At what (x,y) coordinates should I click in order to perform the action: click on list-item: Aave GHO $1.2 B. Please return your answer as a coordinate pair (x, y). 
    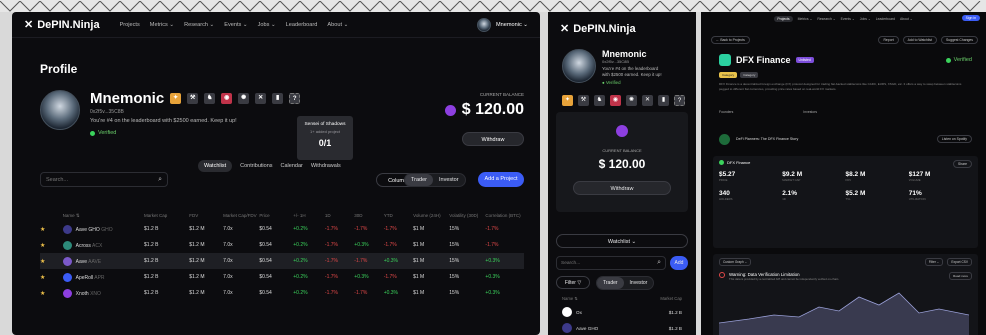
    Looking at the image, I should click on (622, 328).